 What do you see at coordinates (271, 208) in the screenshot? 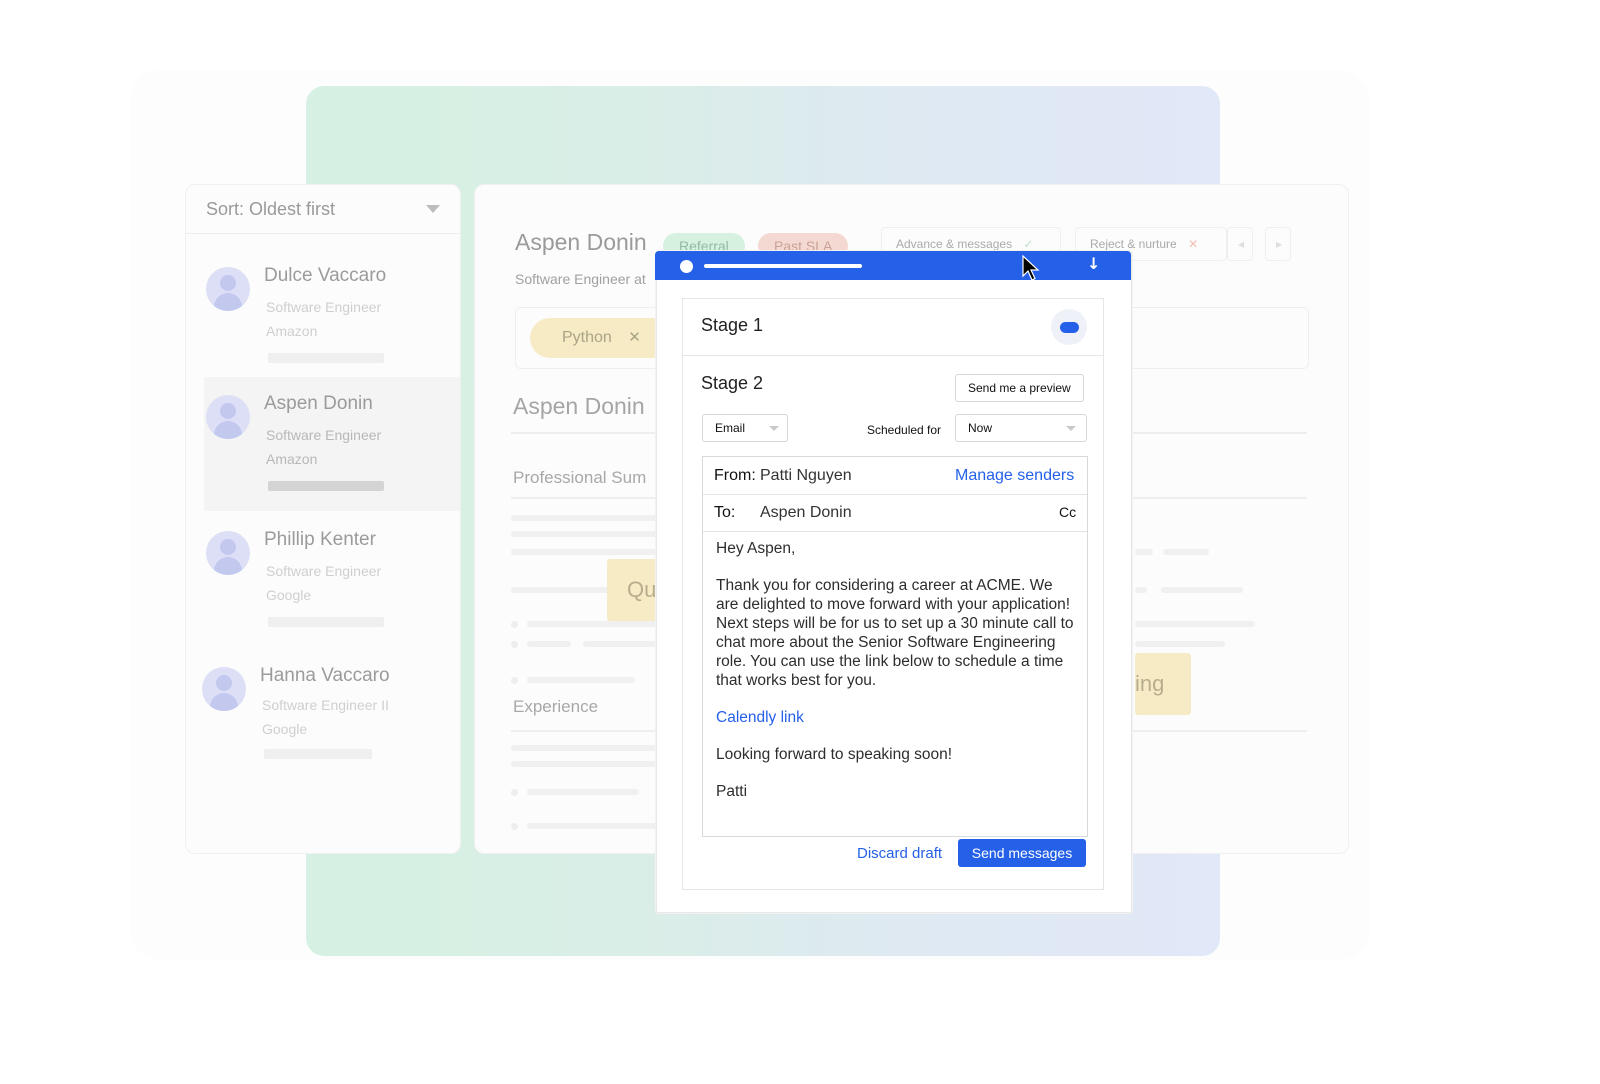
I see `sort-label: Sort: Oldest first` at bounding box center [271, 208].